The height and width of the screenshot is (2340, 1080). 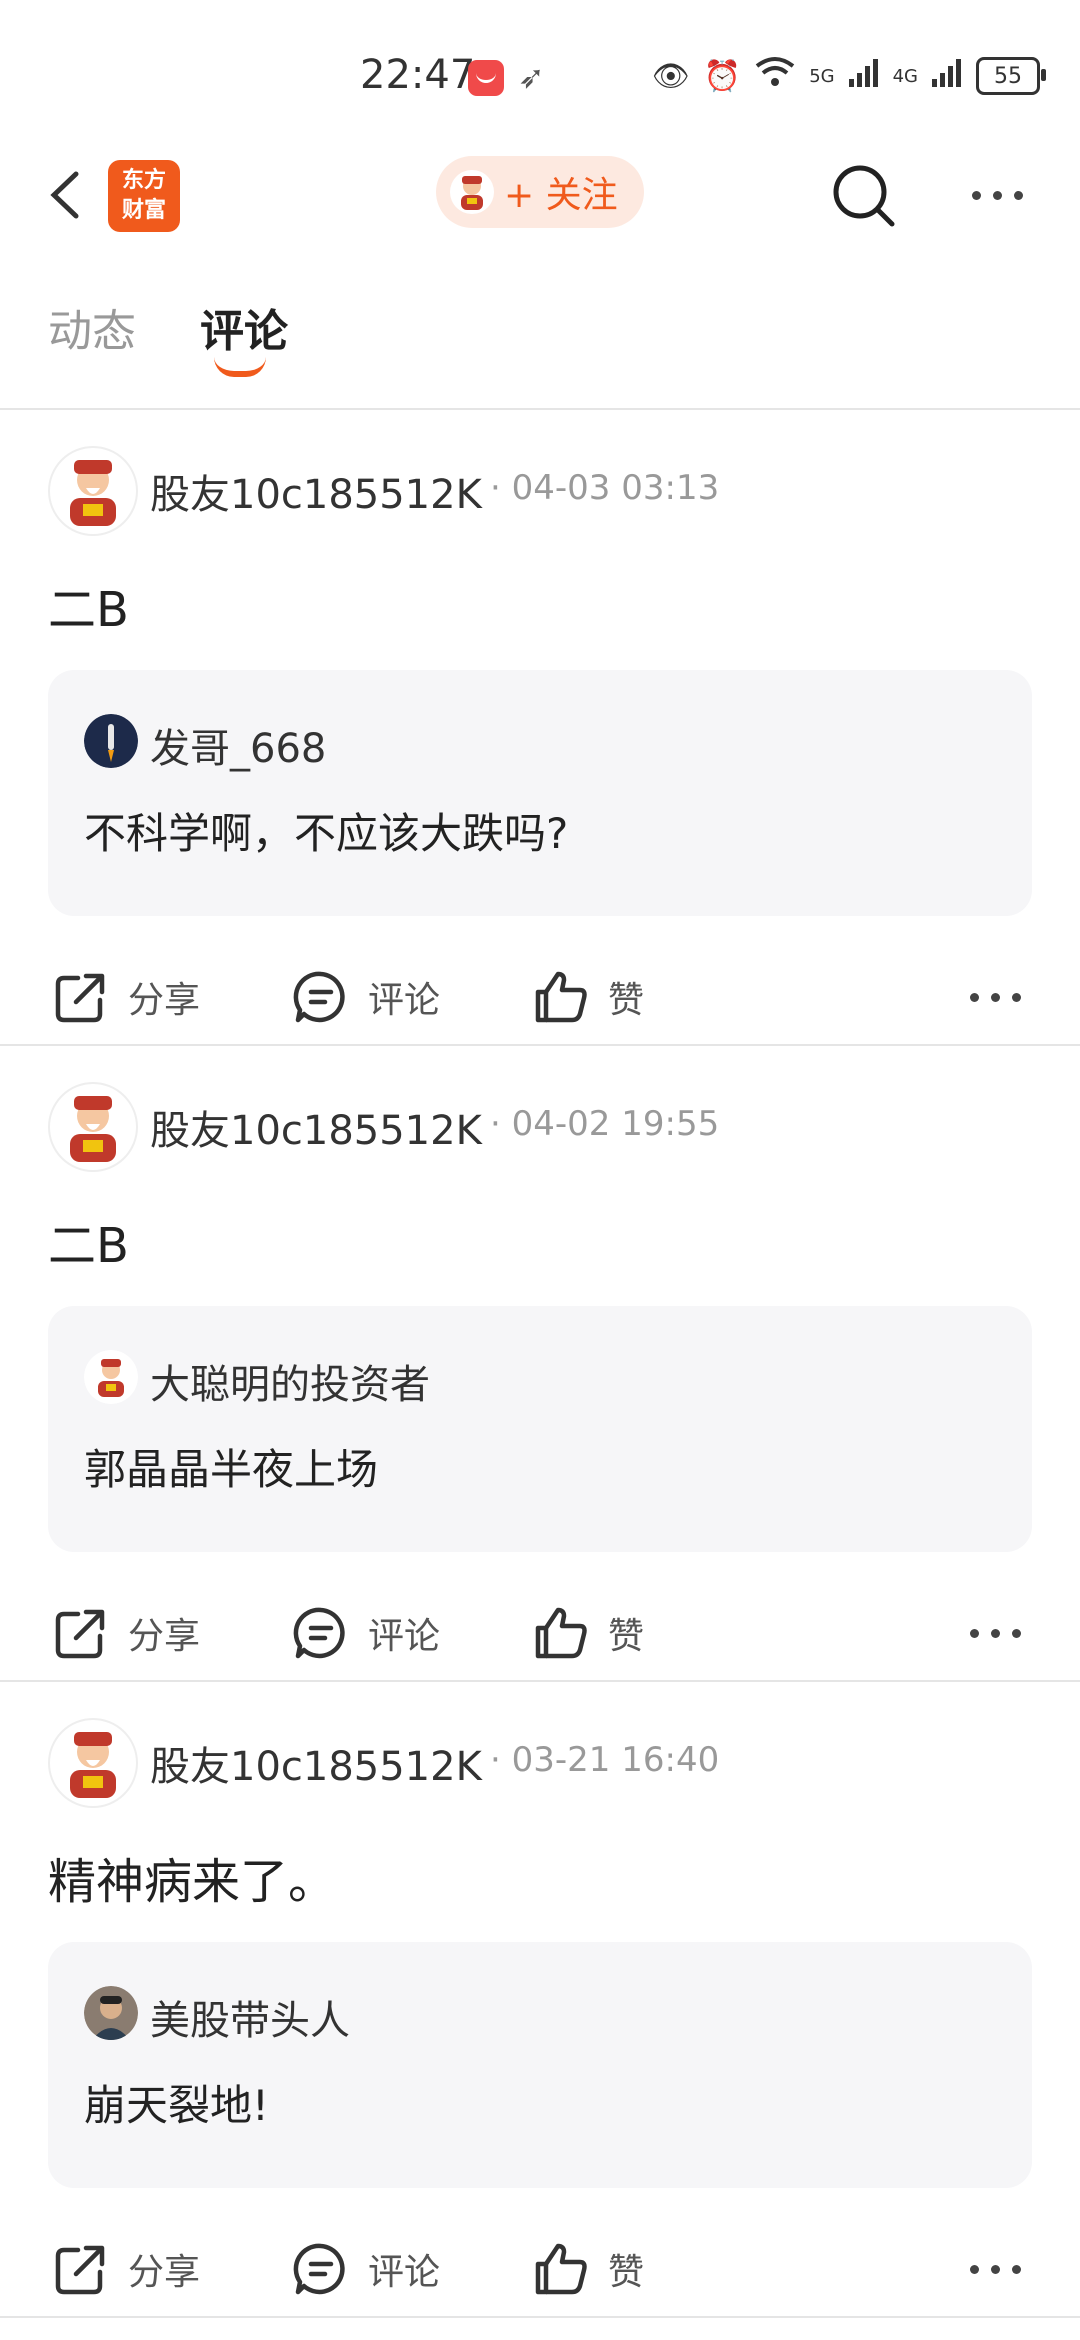 I want to click on quoted-username: 发哥_668, so click(x=238, y=745).